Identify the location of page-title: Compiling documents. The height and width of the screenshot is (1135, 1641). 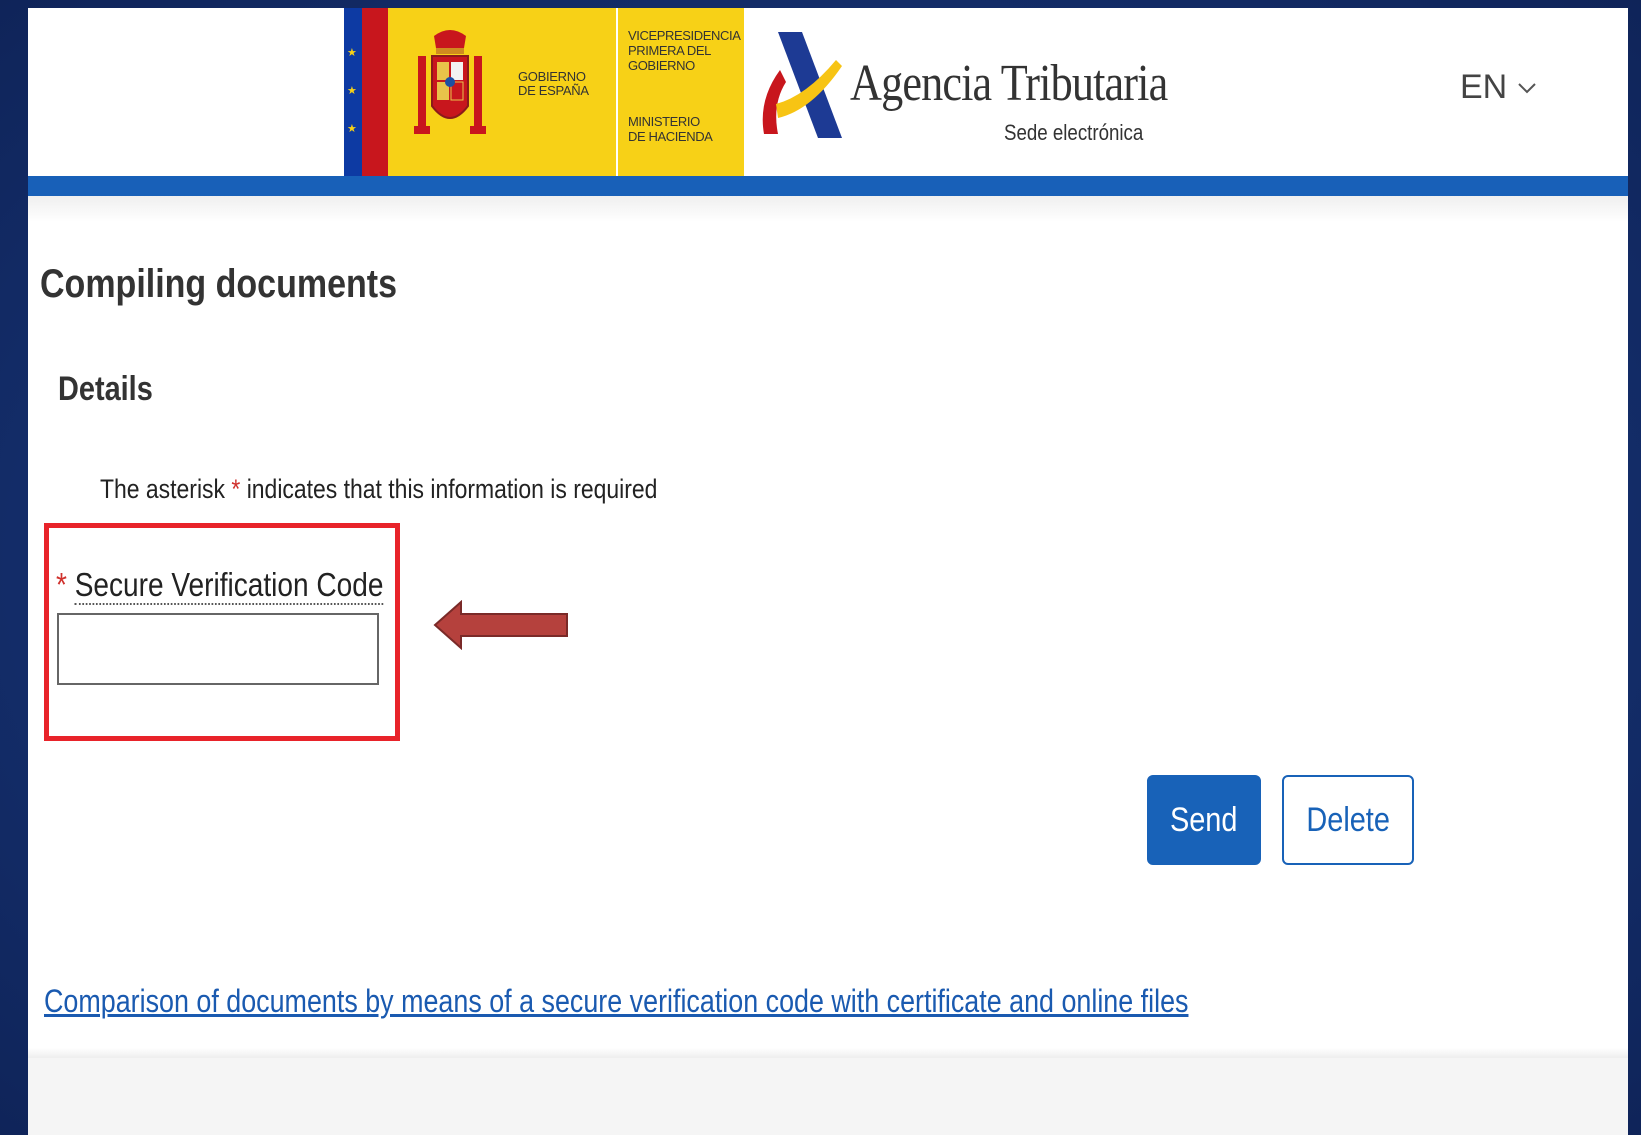
(218, 284).